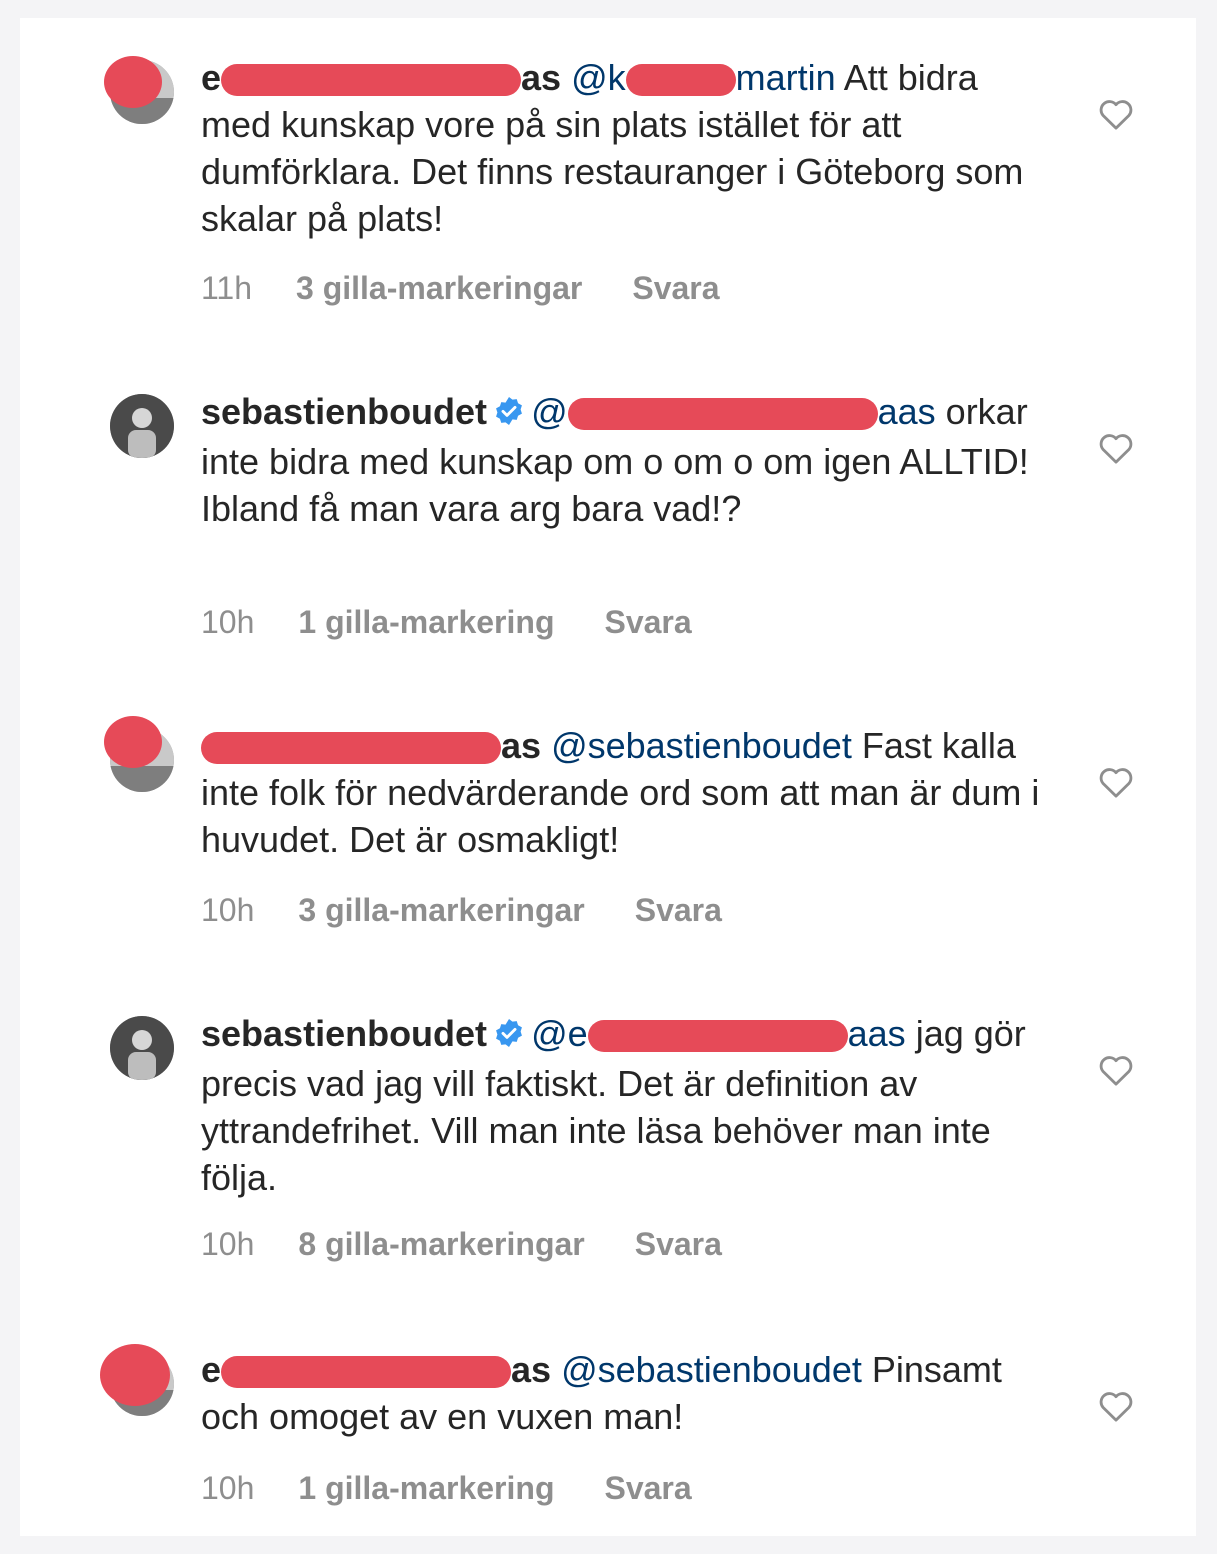 The height and width of the screenshot is (1554, 1217). I want to click on comment-meta: 10h 3 gilla-markeringar Svara, so click(461, 910).